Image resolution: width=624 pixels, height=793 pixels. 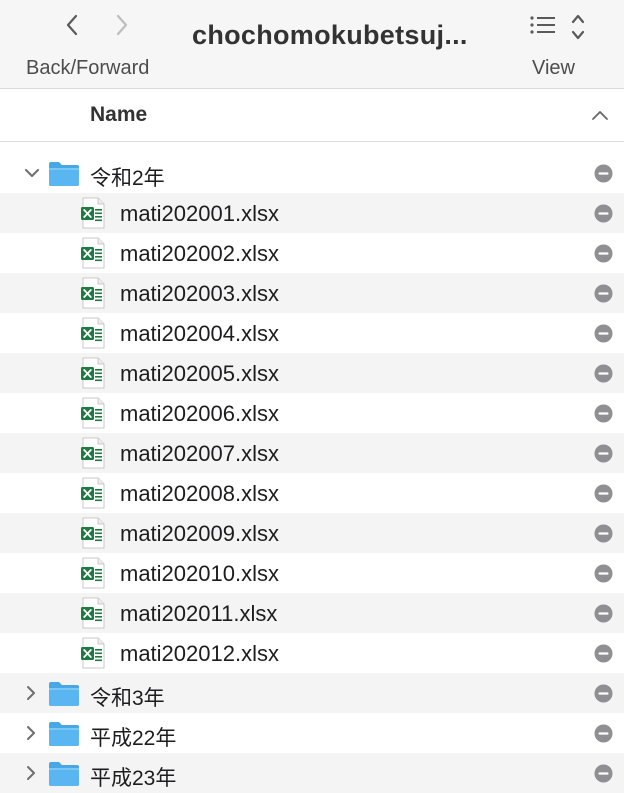 I want to click on folder-name: 平成23年, so click(x=133, y=778).